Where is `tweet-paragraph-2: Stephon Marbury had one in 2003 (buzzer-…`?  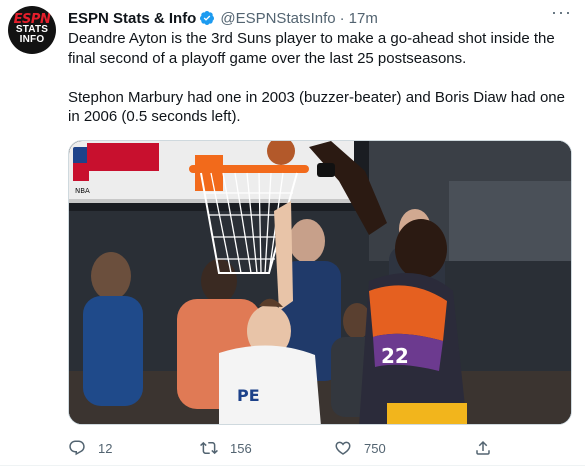
tweet-paragraph-2: Stephon Marbury had one in 2003 (buzzer-… is located at coordinates (316, 107).